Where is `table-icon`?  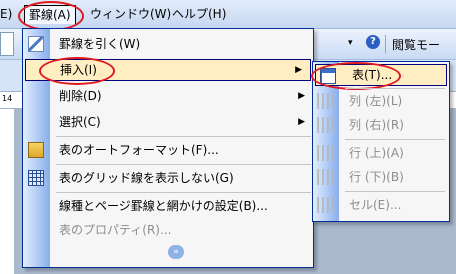
table-icon is located at coordinates (328, 76).